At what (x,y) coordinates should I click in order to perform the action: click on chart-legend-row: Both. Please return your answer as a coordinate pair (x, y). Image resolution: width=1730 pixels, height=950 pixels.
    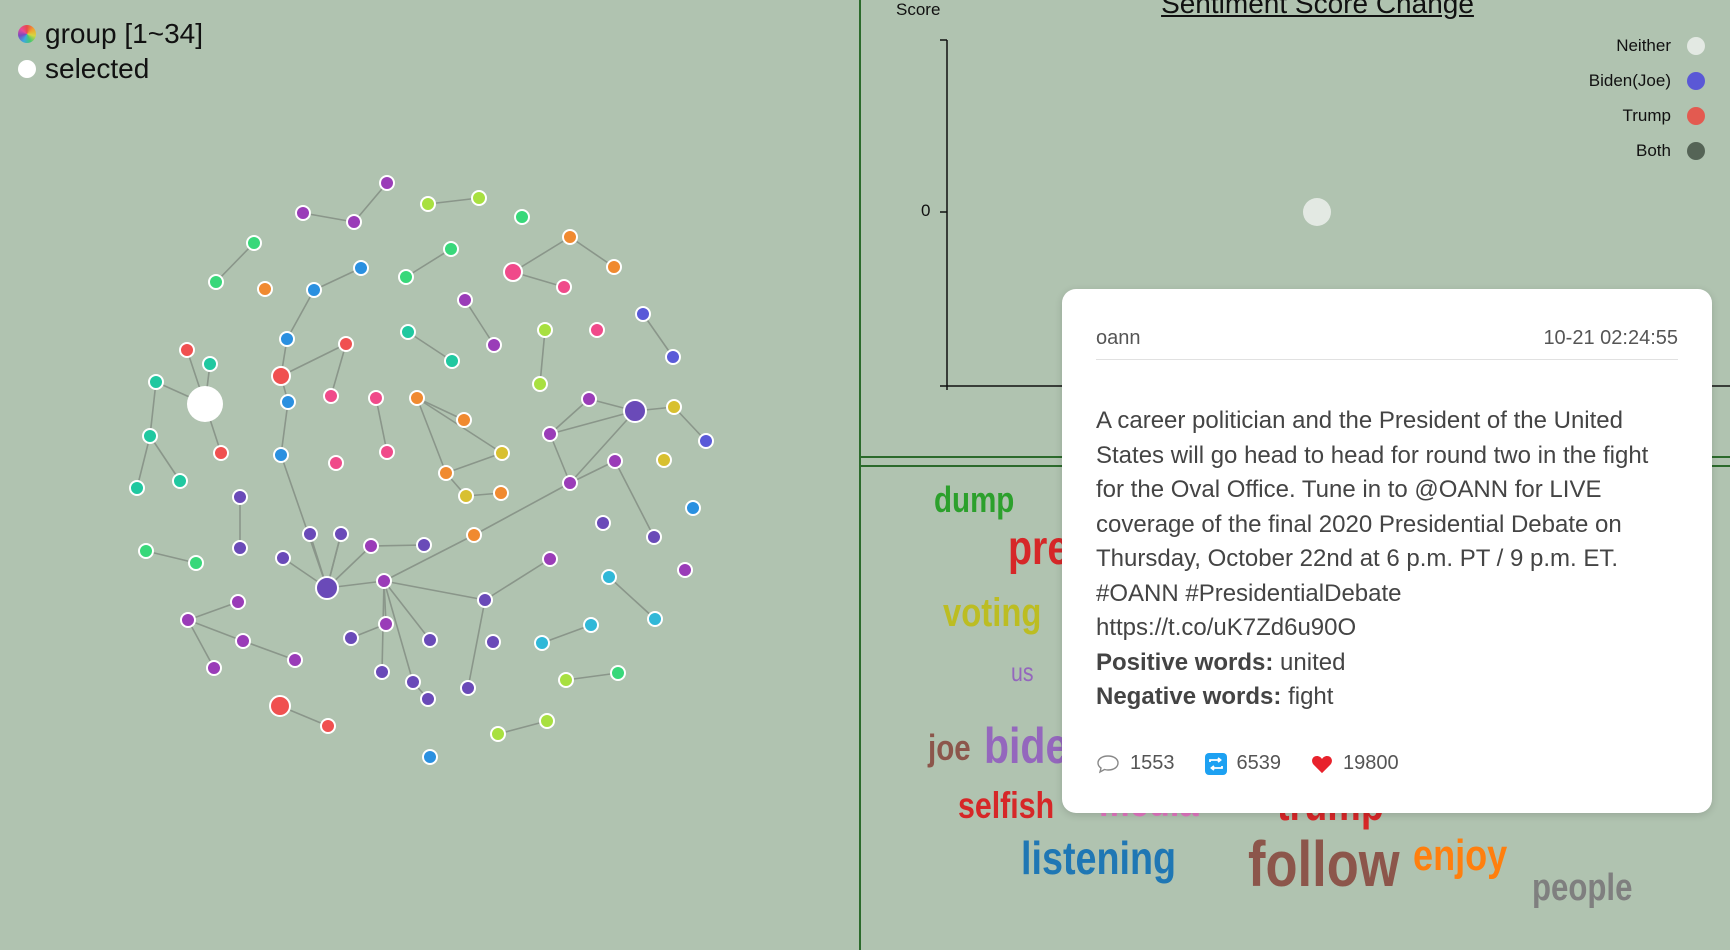
    Looking at the image, I should click on (1647, 150).